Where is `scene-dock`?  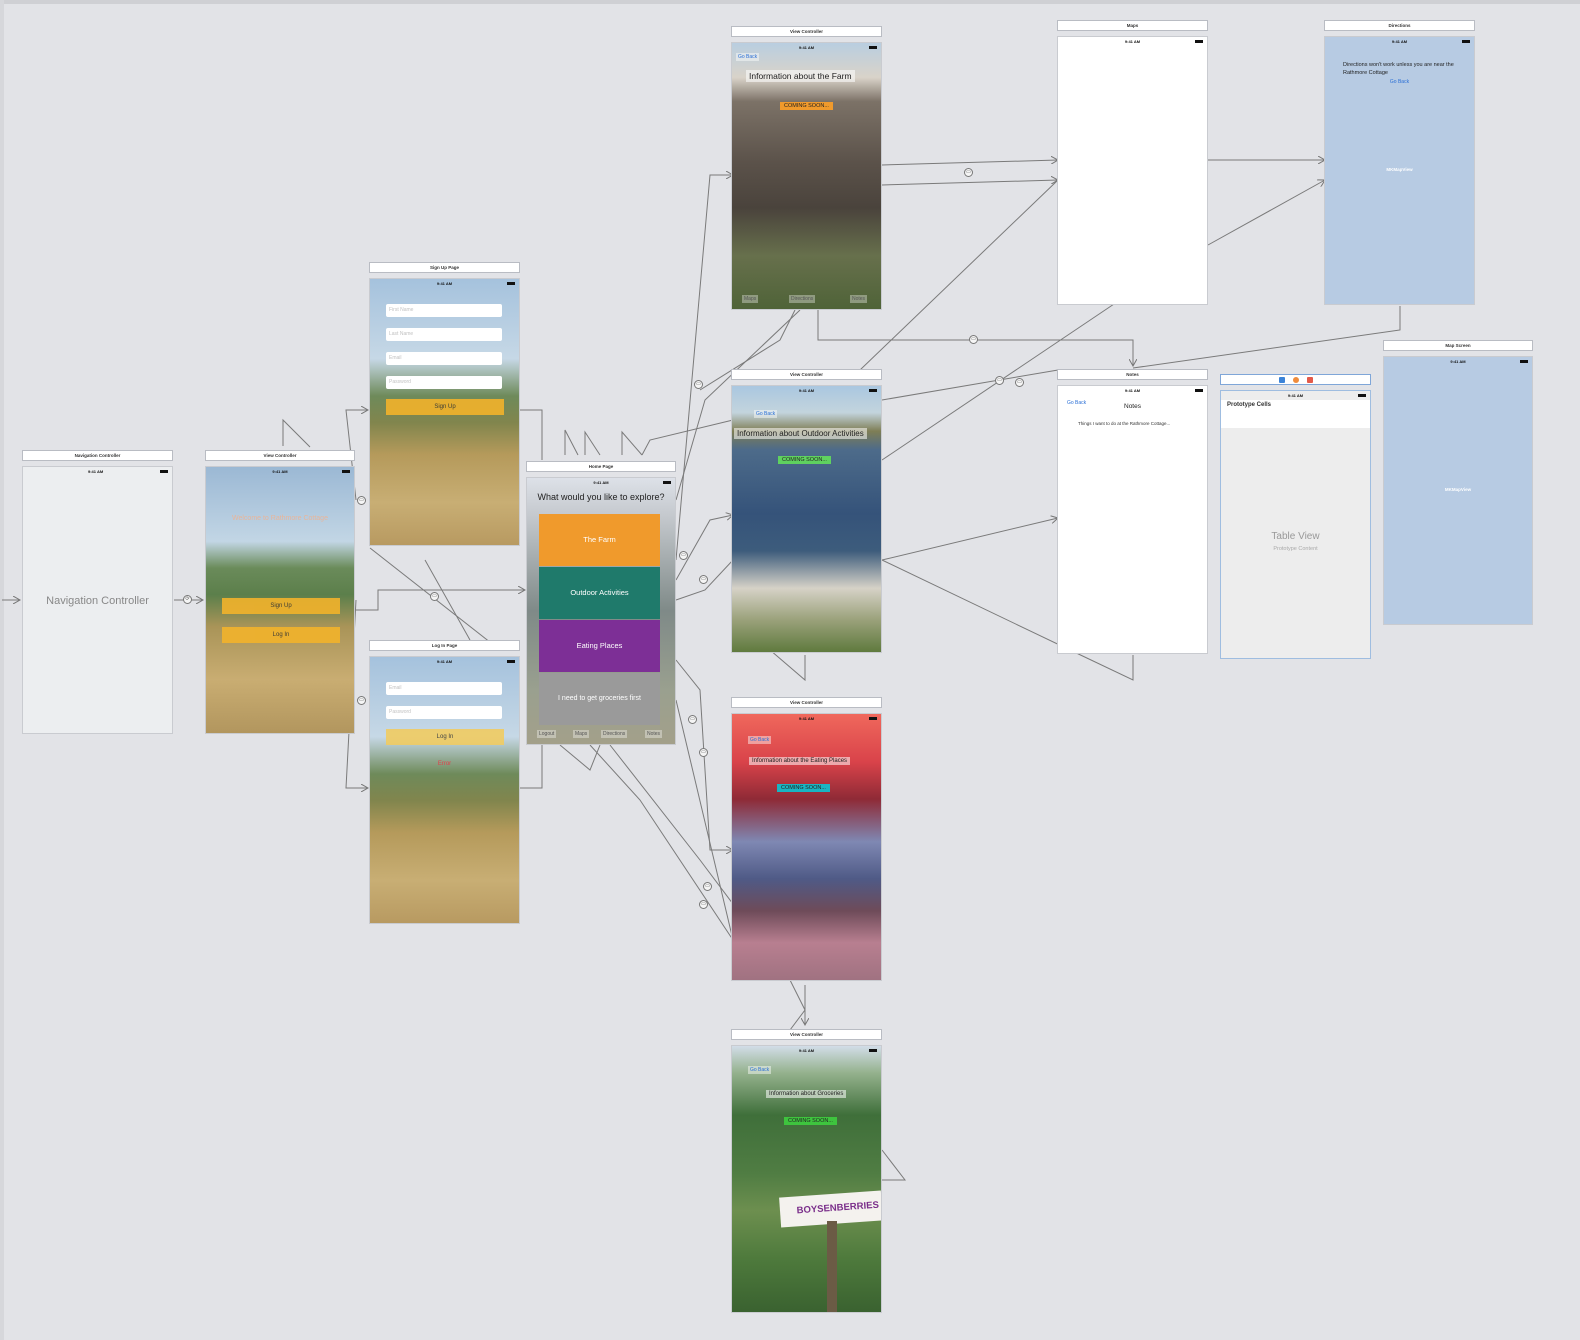 scene-dock is located at coordinates (1295, 379).